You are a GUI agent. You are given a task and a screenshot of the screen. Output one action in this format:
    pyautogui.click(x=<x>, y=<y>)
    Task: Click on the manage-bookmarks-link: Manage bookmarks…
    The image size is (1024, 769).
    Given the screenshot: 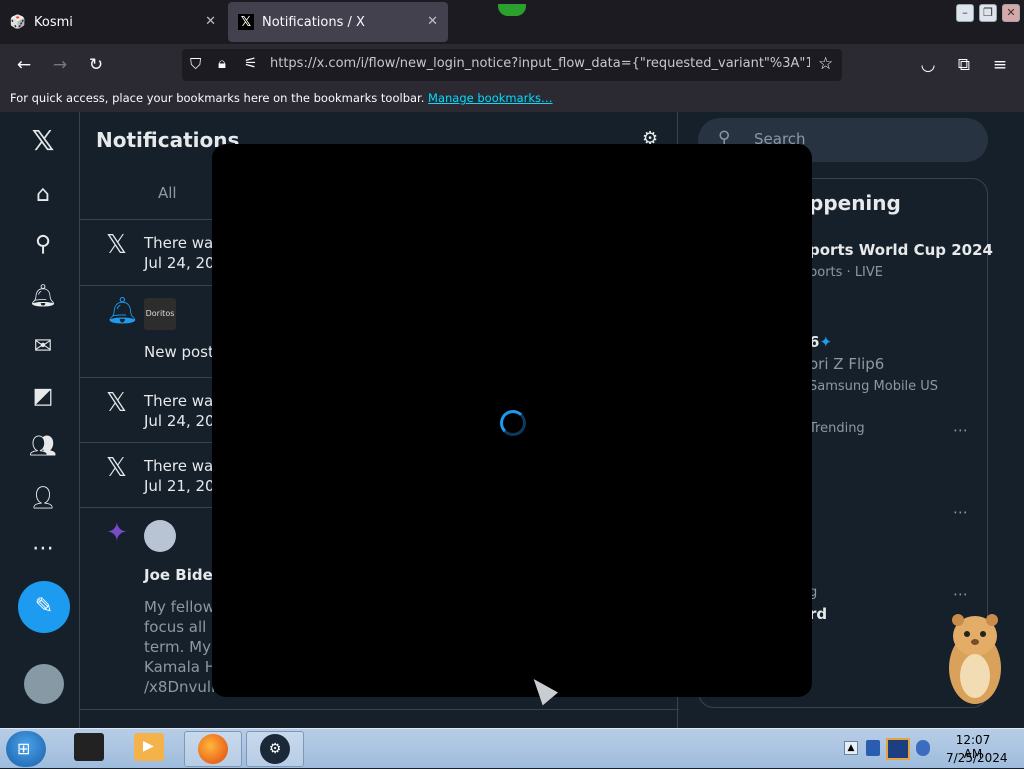 What is the action you would take?
    pyautogui.click(x=490, y=98)
    